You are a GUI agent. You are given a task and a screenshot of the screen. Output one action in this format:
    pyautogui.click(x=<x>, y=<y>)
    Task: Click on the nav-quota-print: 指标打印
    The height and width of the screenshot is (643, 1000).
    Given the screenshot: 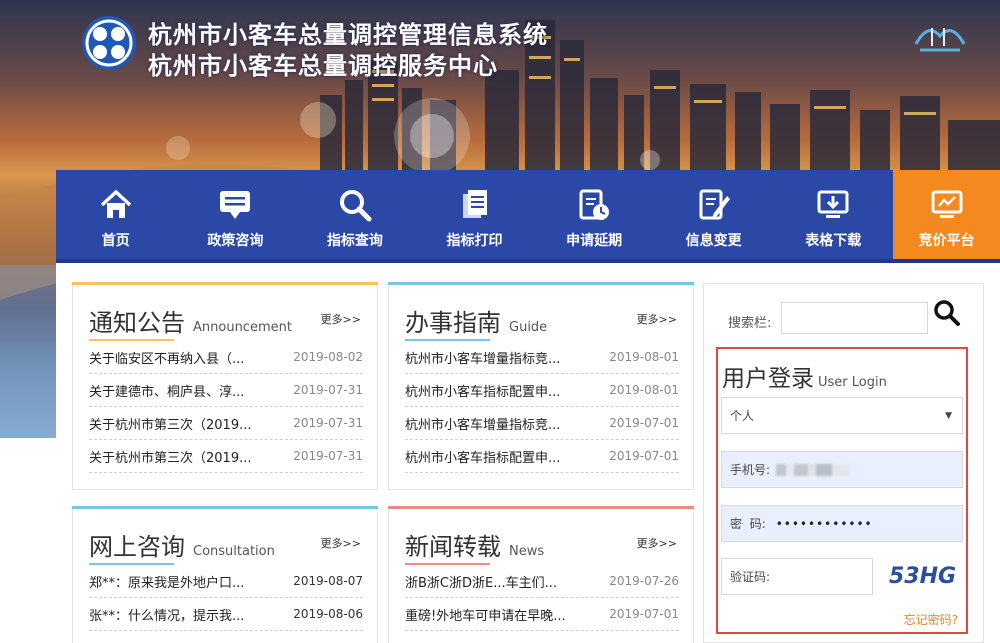 What is the action you would take?
    pyautogui.click(x=475, y=214)
    